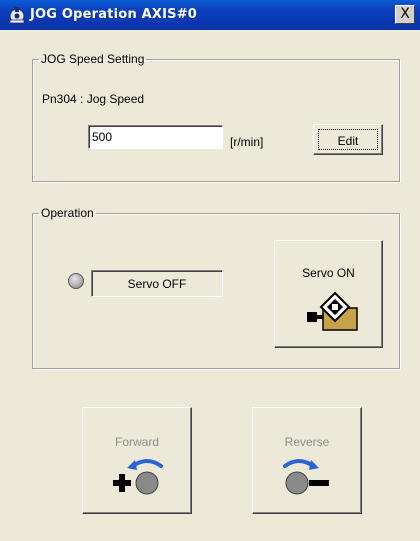  I want to click on edit-button: Edit, so click(348, 139).